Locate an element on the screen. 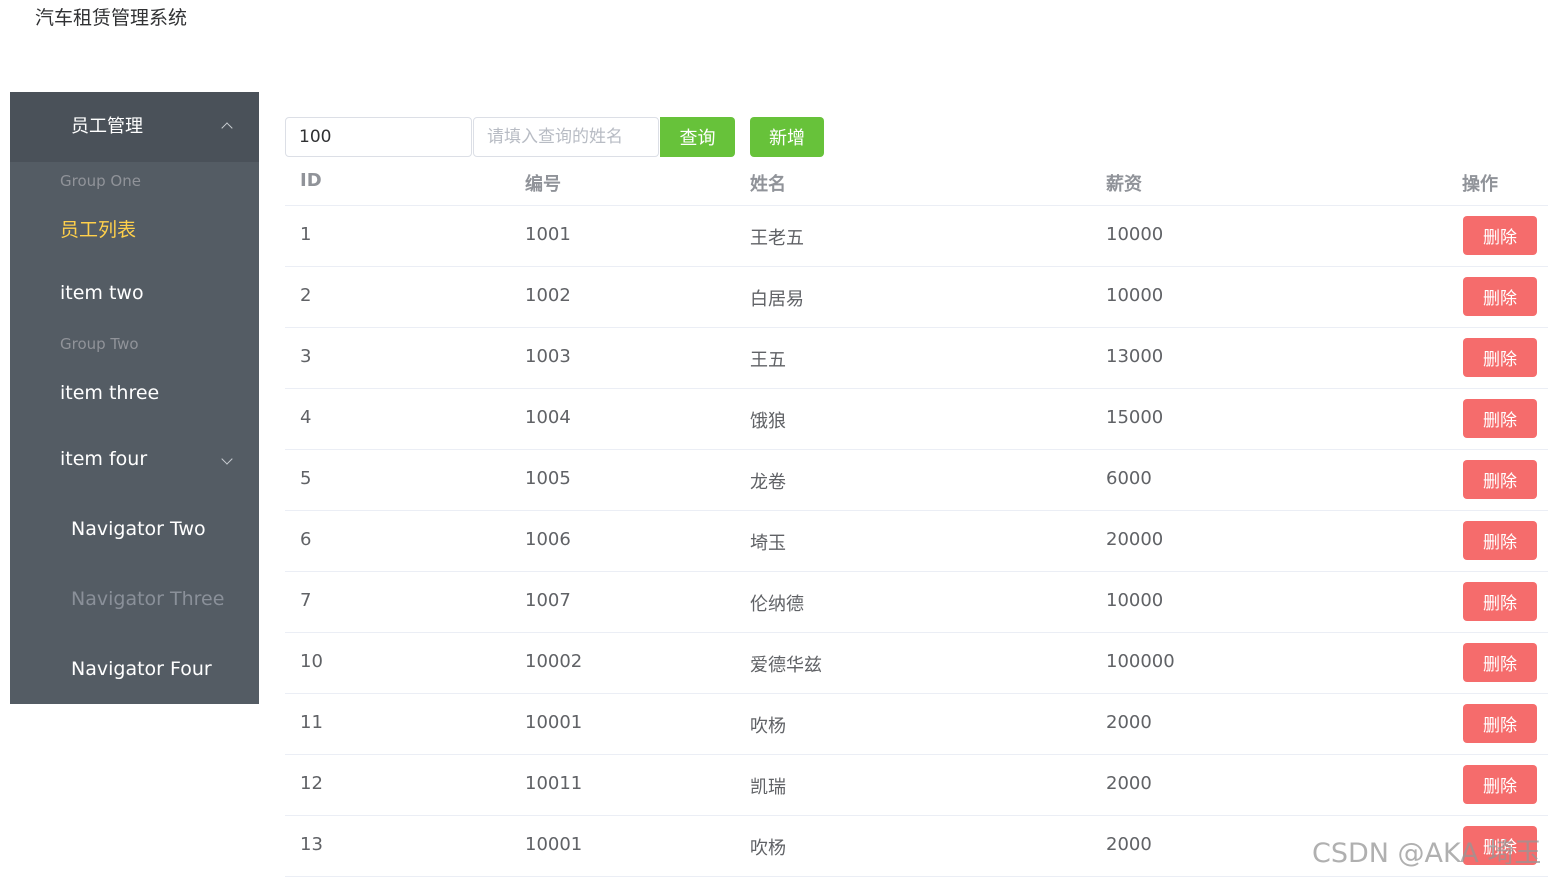 The image size is (1548, 881). menu-navigator-two: Navigator Two is located at coordinates (138, 529).